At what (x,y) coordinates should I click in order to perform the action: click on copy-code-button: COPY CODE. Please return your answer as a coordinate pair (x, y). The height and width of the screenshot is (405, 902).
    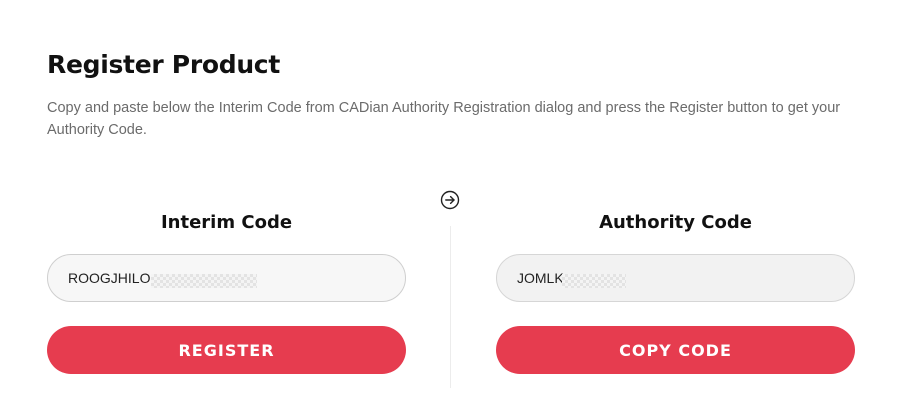
    Looking at the image, I should click on (675, 350).